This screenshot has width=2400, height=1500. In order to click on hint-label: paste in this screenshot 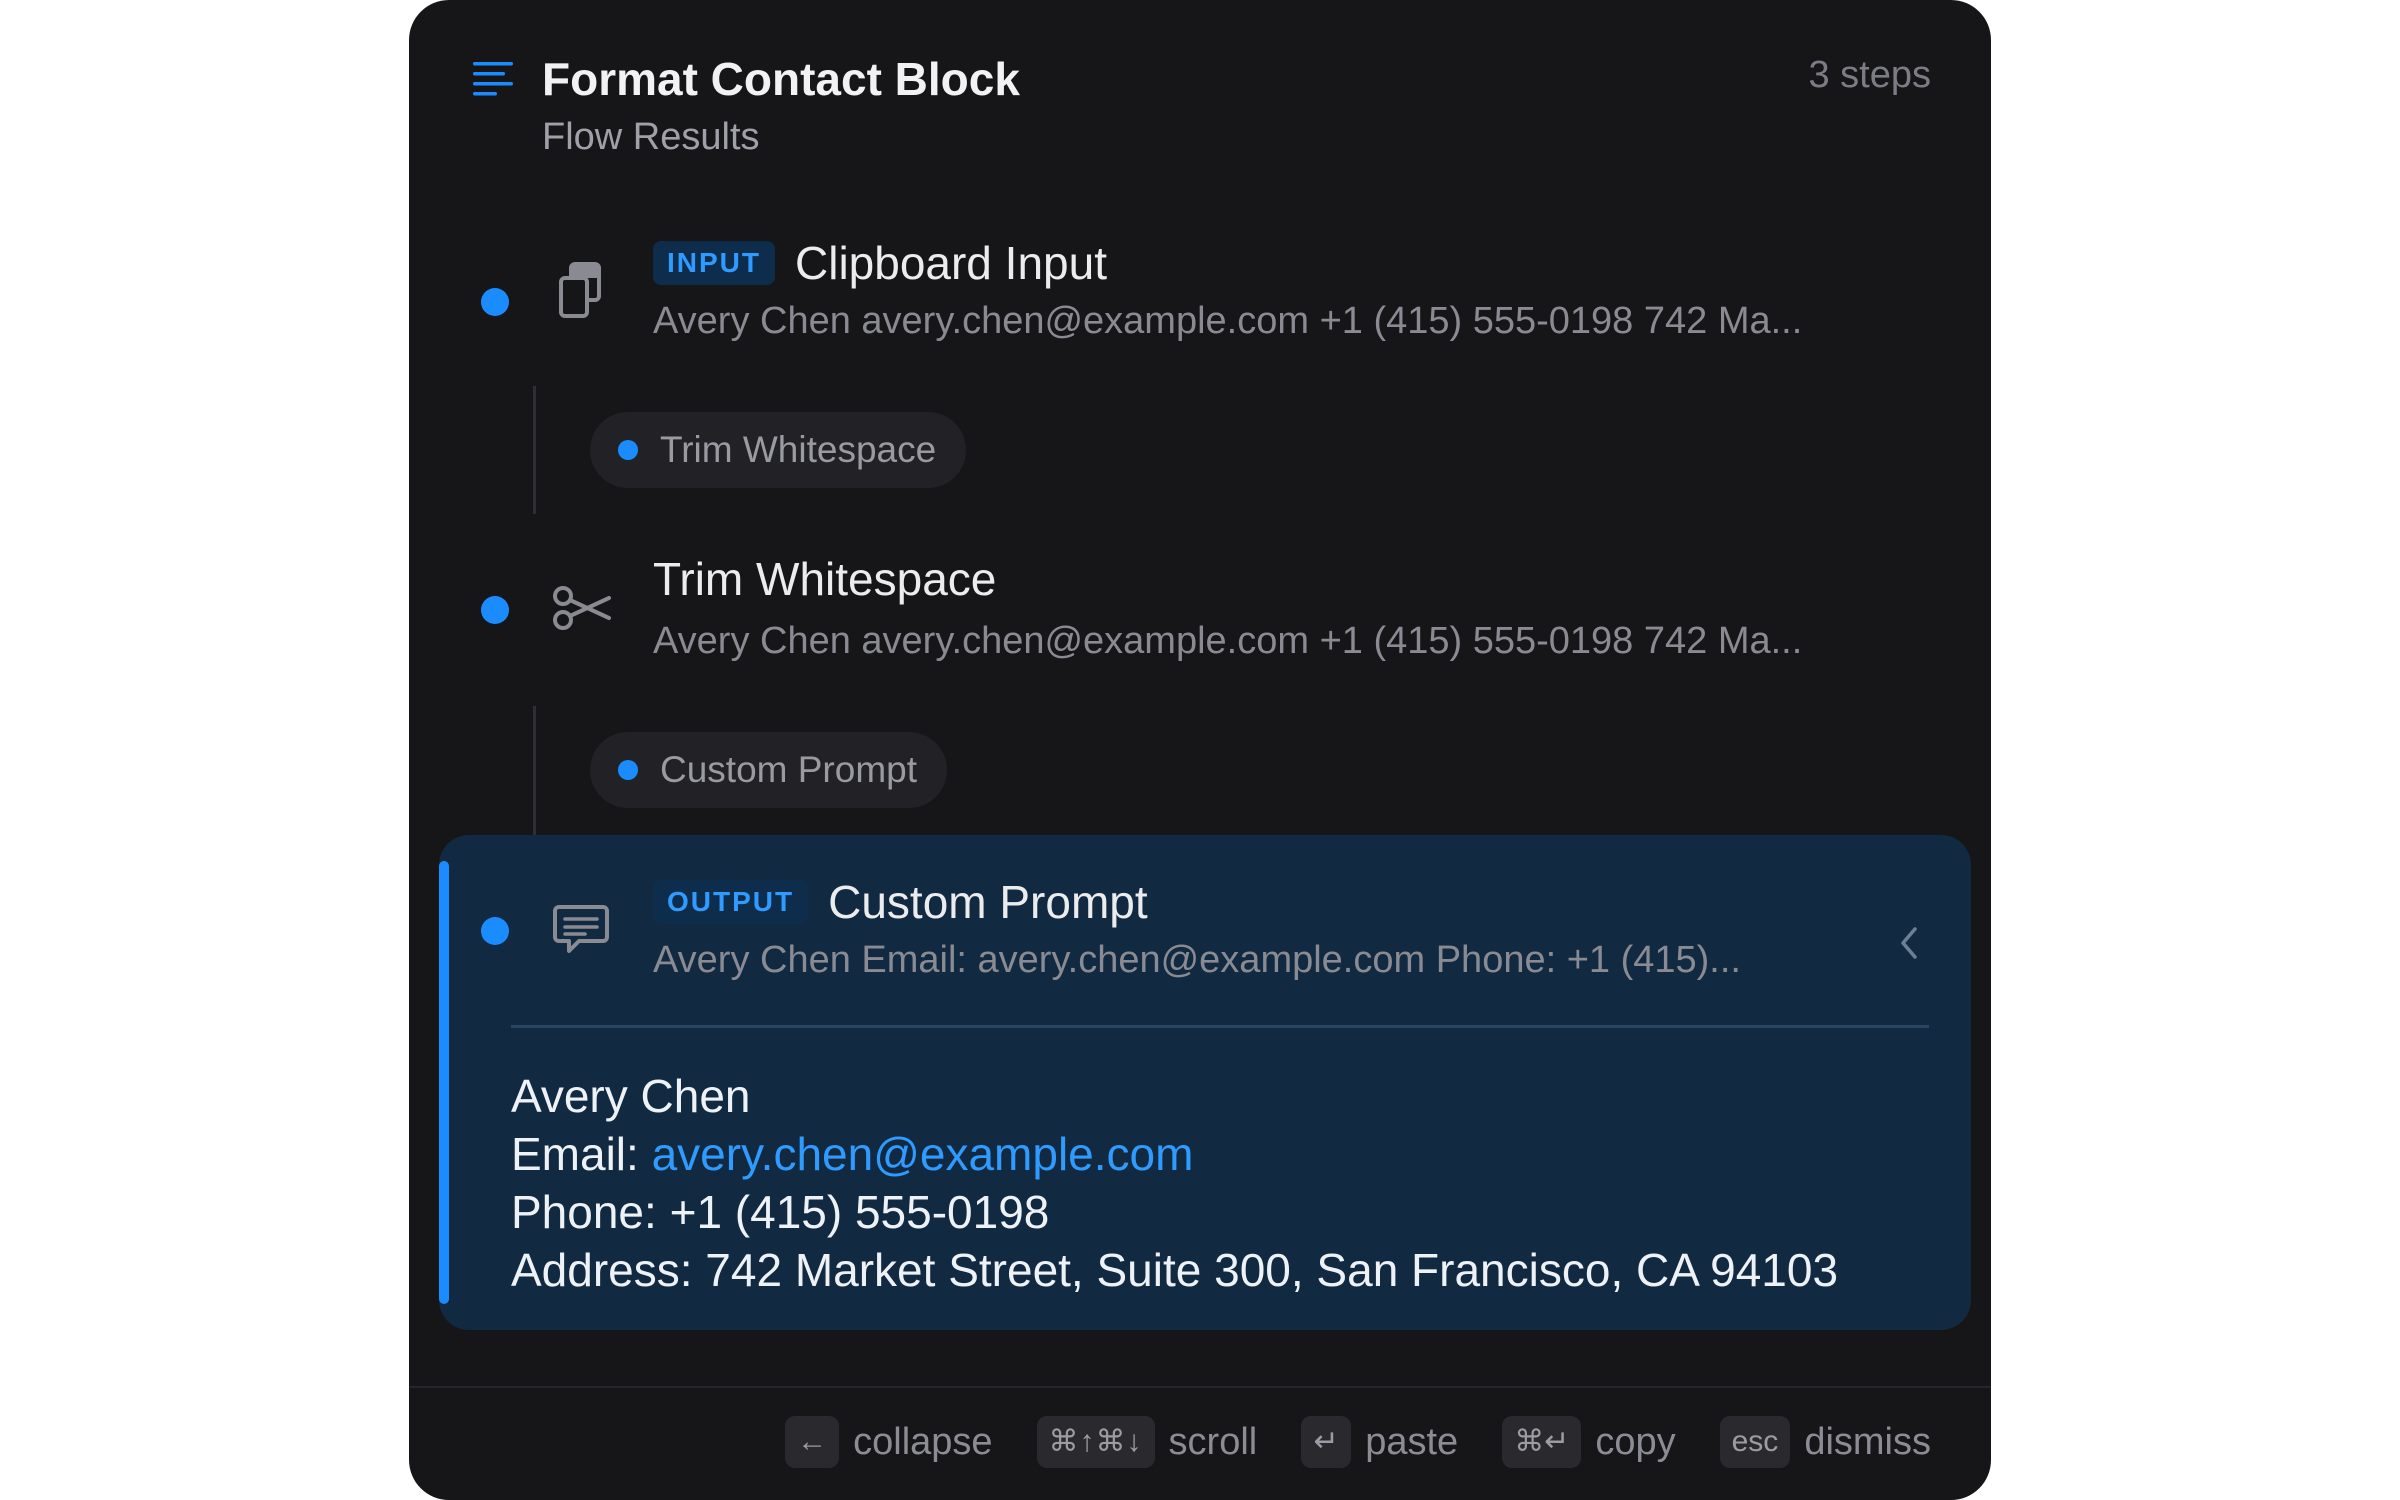, I will do `click(1412, 1441)`.